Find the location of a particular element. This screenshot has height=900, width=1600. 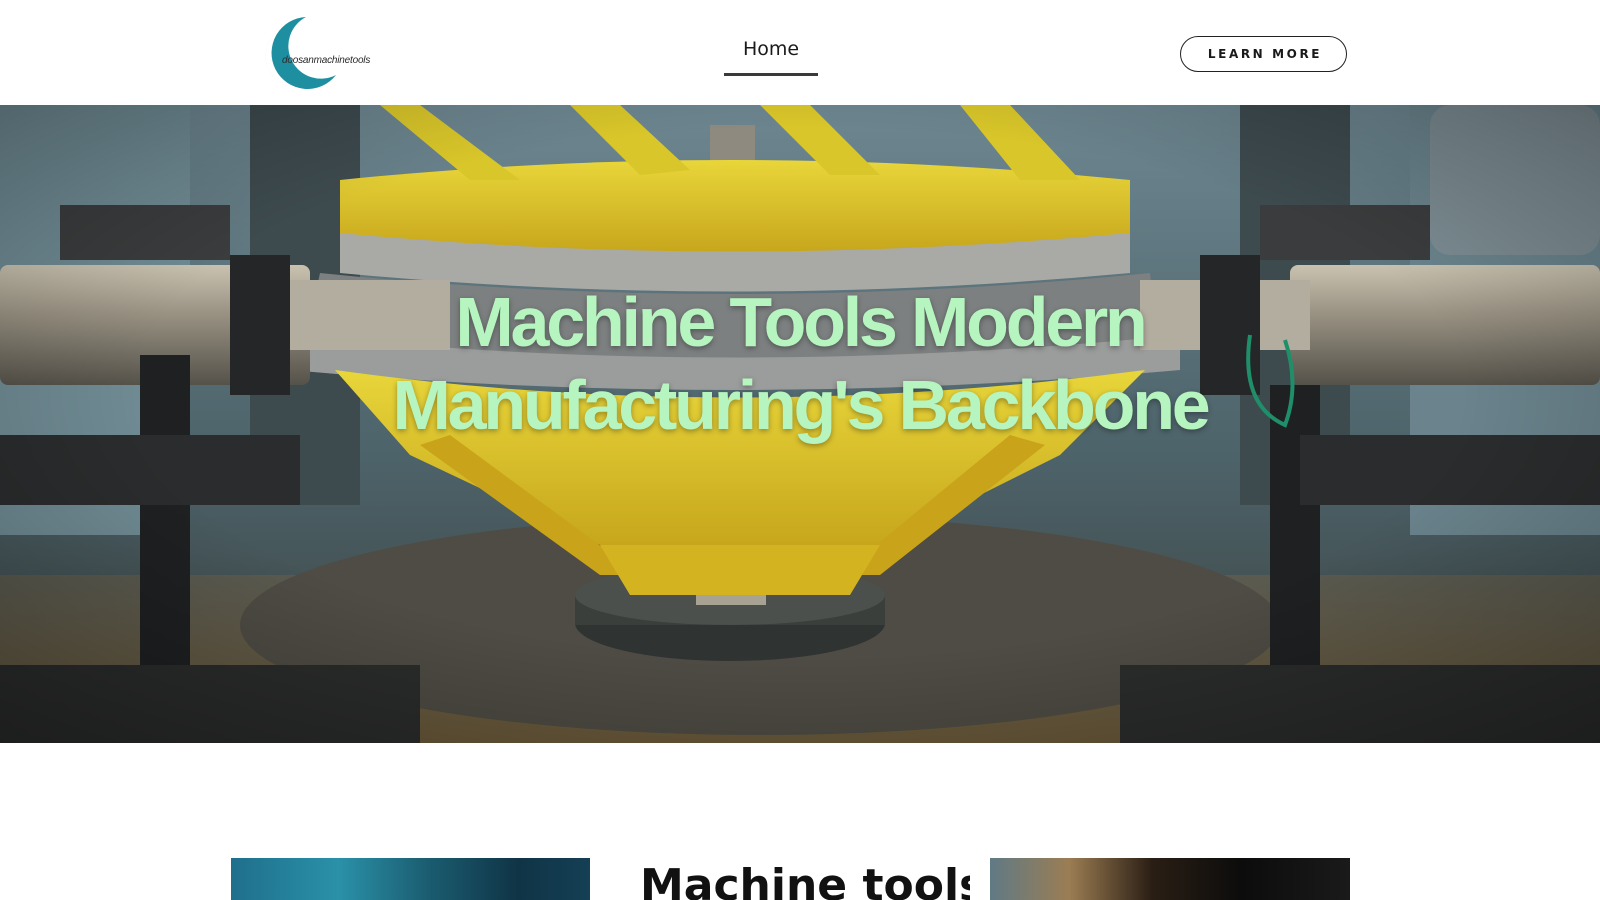

site-header: doosanmachinetools Home LEARN MORE is located at coordinates (800, 52).